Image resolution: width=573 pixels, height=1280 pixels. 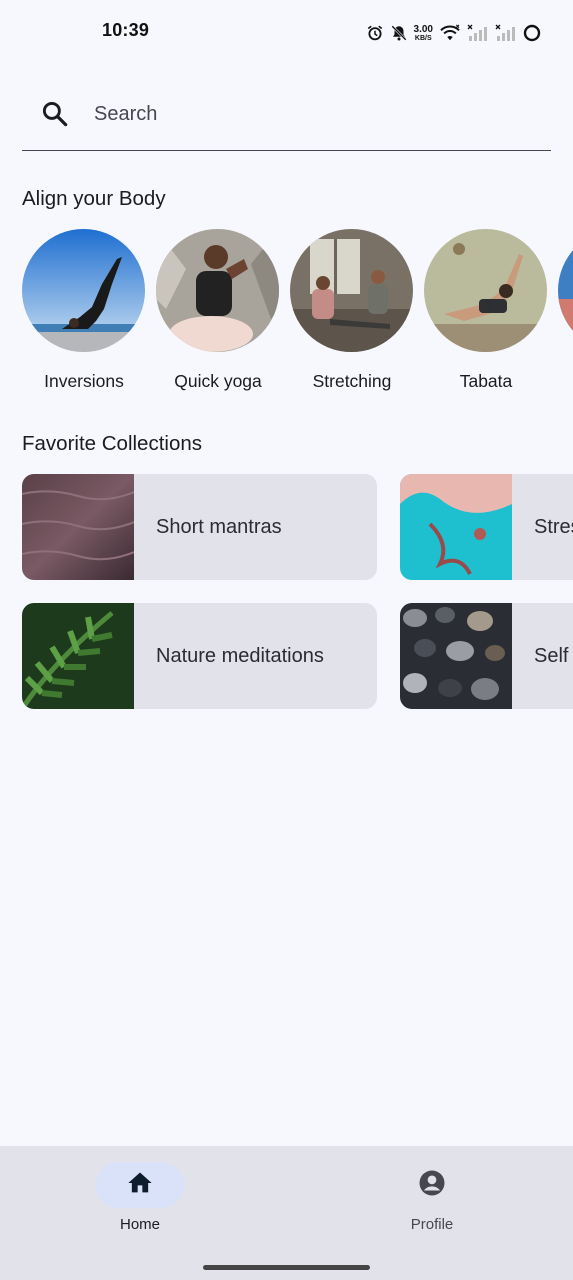 What do you see at coordinates (432, 1224) in the screenshot?
I see `nav-label: Profile` at bounding box center [432, 1224].